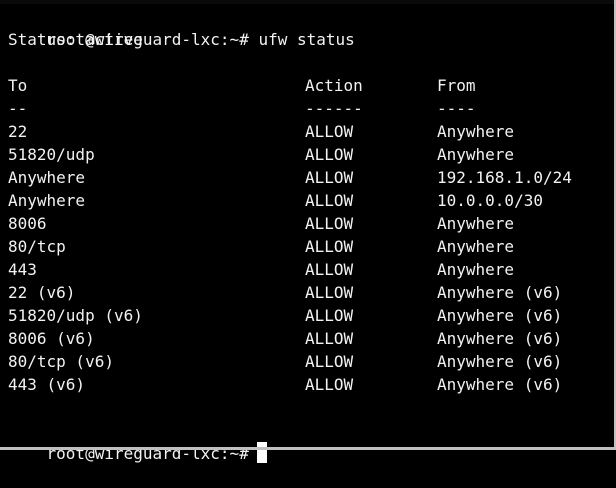 This screenshot has width=616, height=488. I want to click on table-row: 80/tcp ALLOW Anywhere, so click(308, 246).